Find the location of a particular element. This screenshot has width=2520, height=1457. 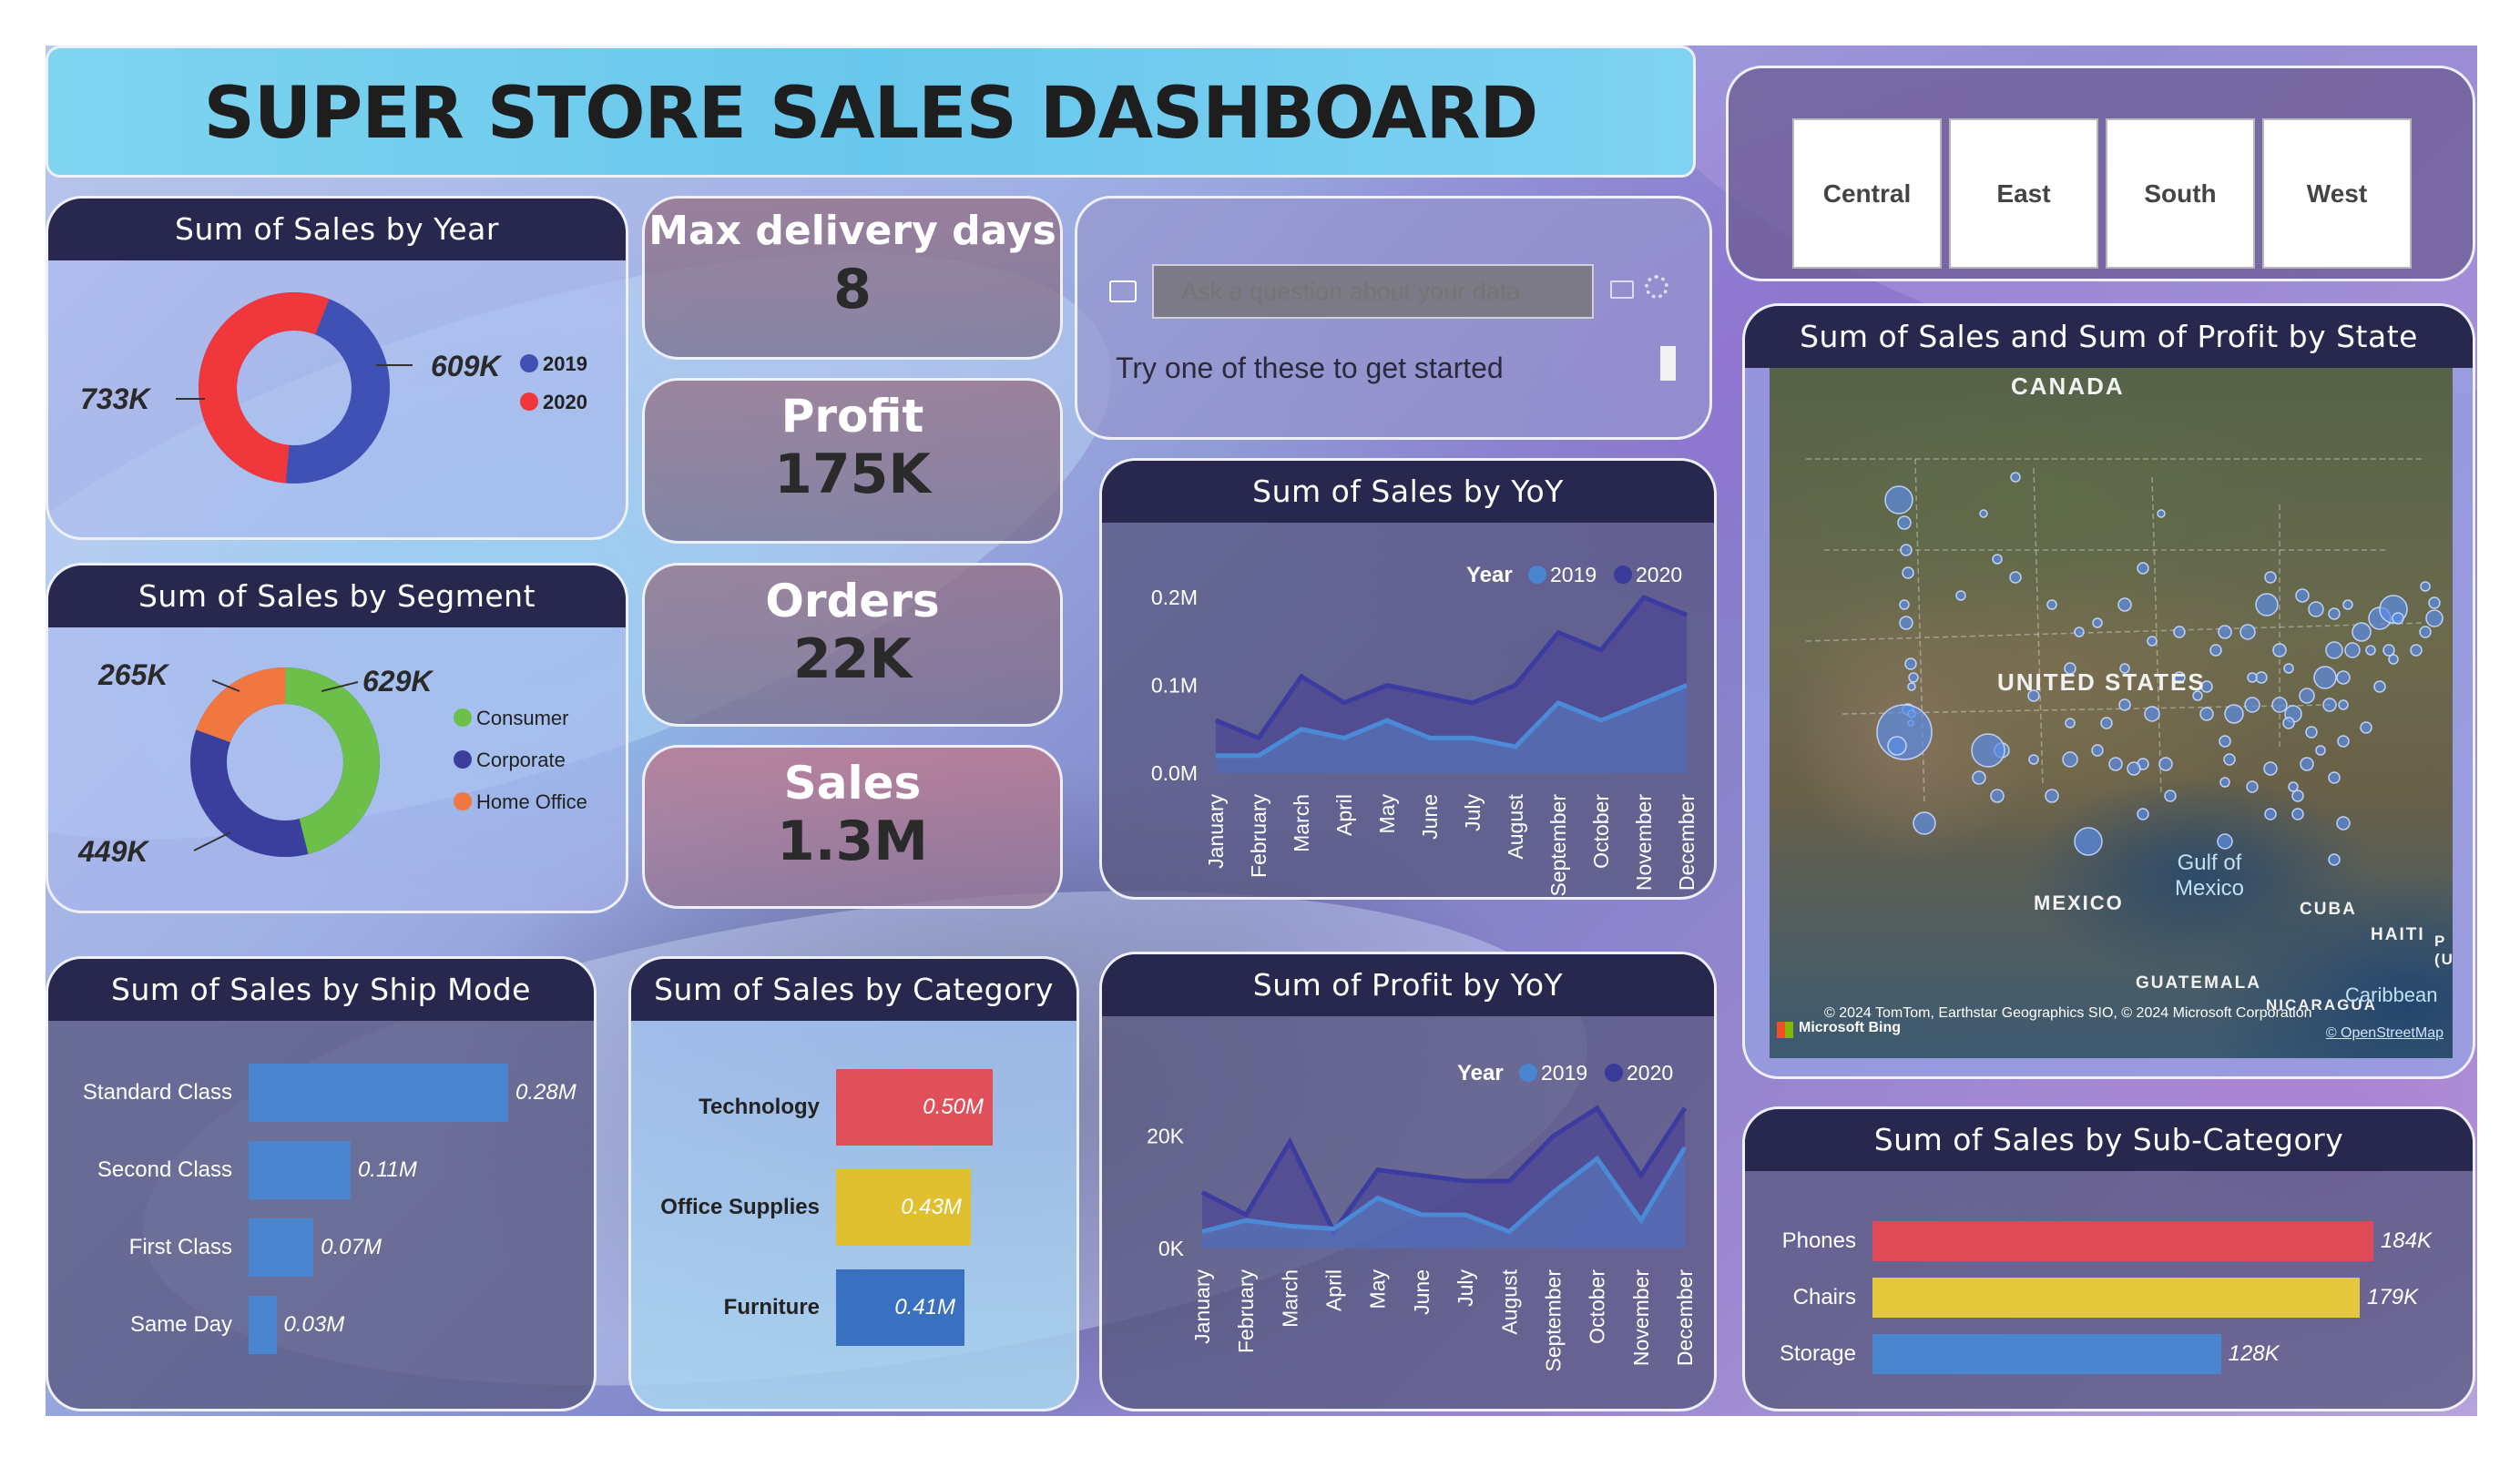

qa-input is located at coordinates (1373, 291).